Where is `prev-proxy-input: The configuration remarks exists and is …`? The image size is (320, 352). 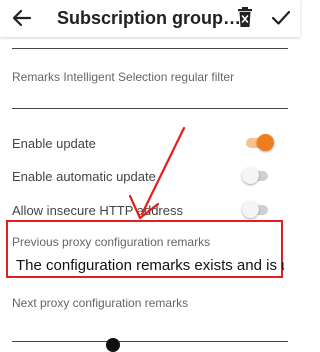 prev-proxy-input: The configuration remarks exists and is … is located at coordinates (150, 265).